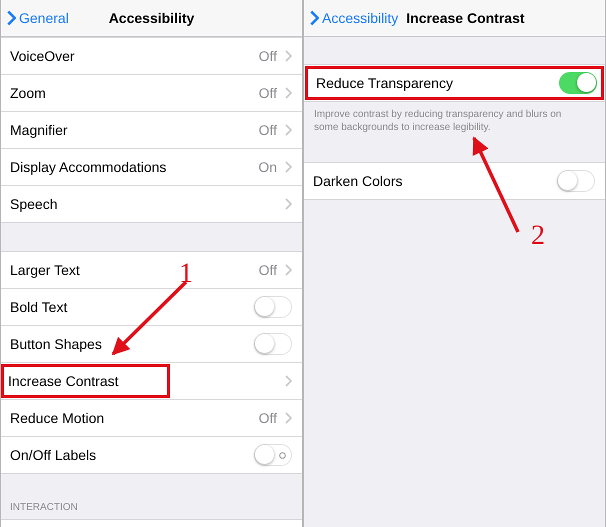  Describe the element at coordinates (56, 344) in the screenshot. I see `row-label: Button Shapes` at that location.